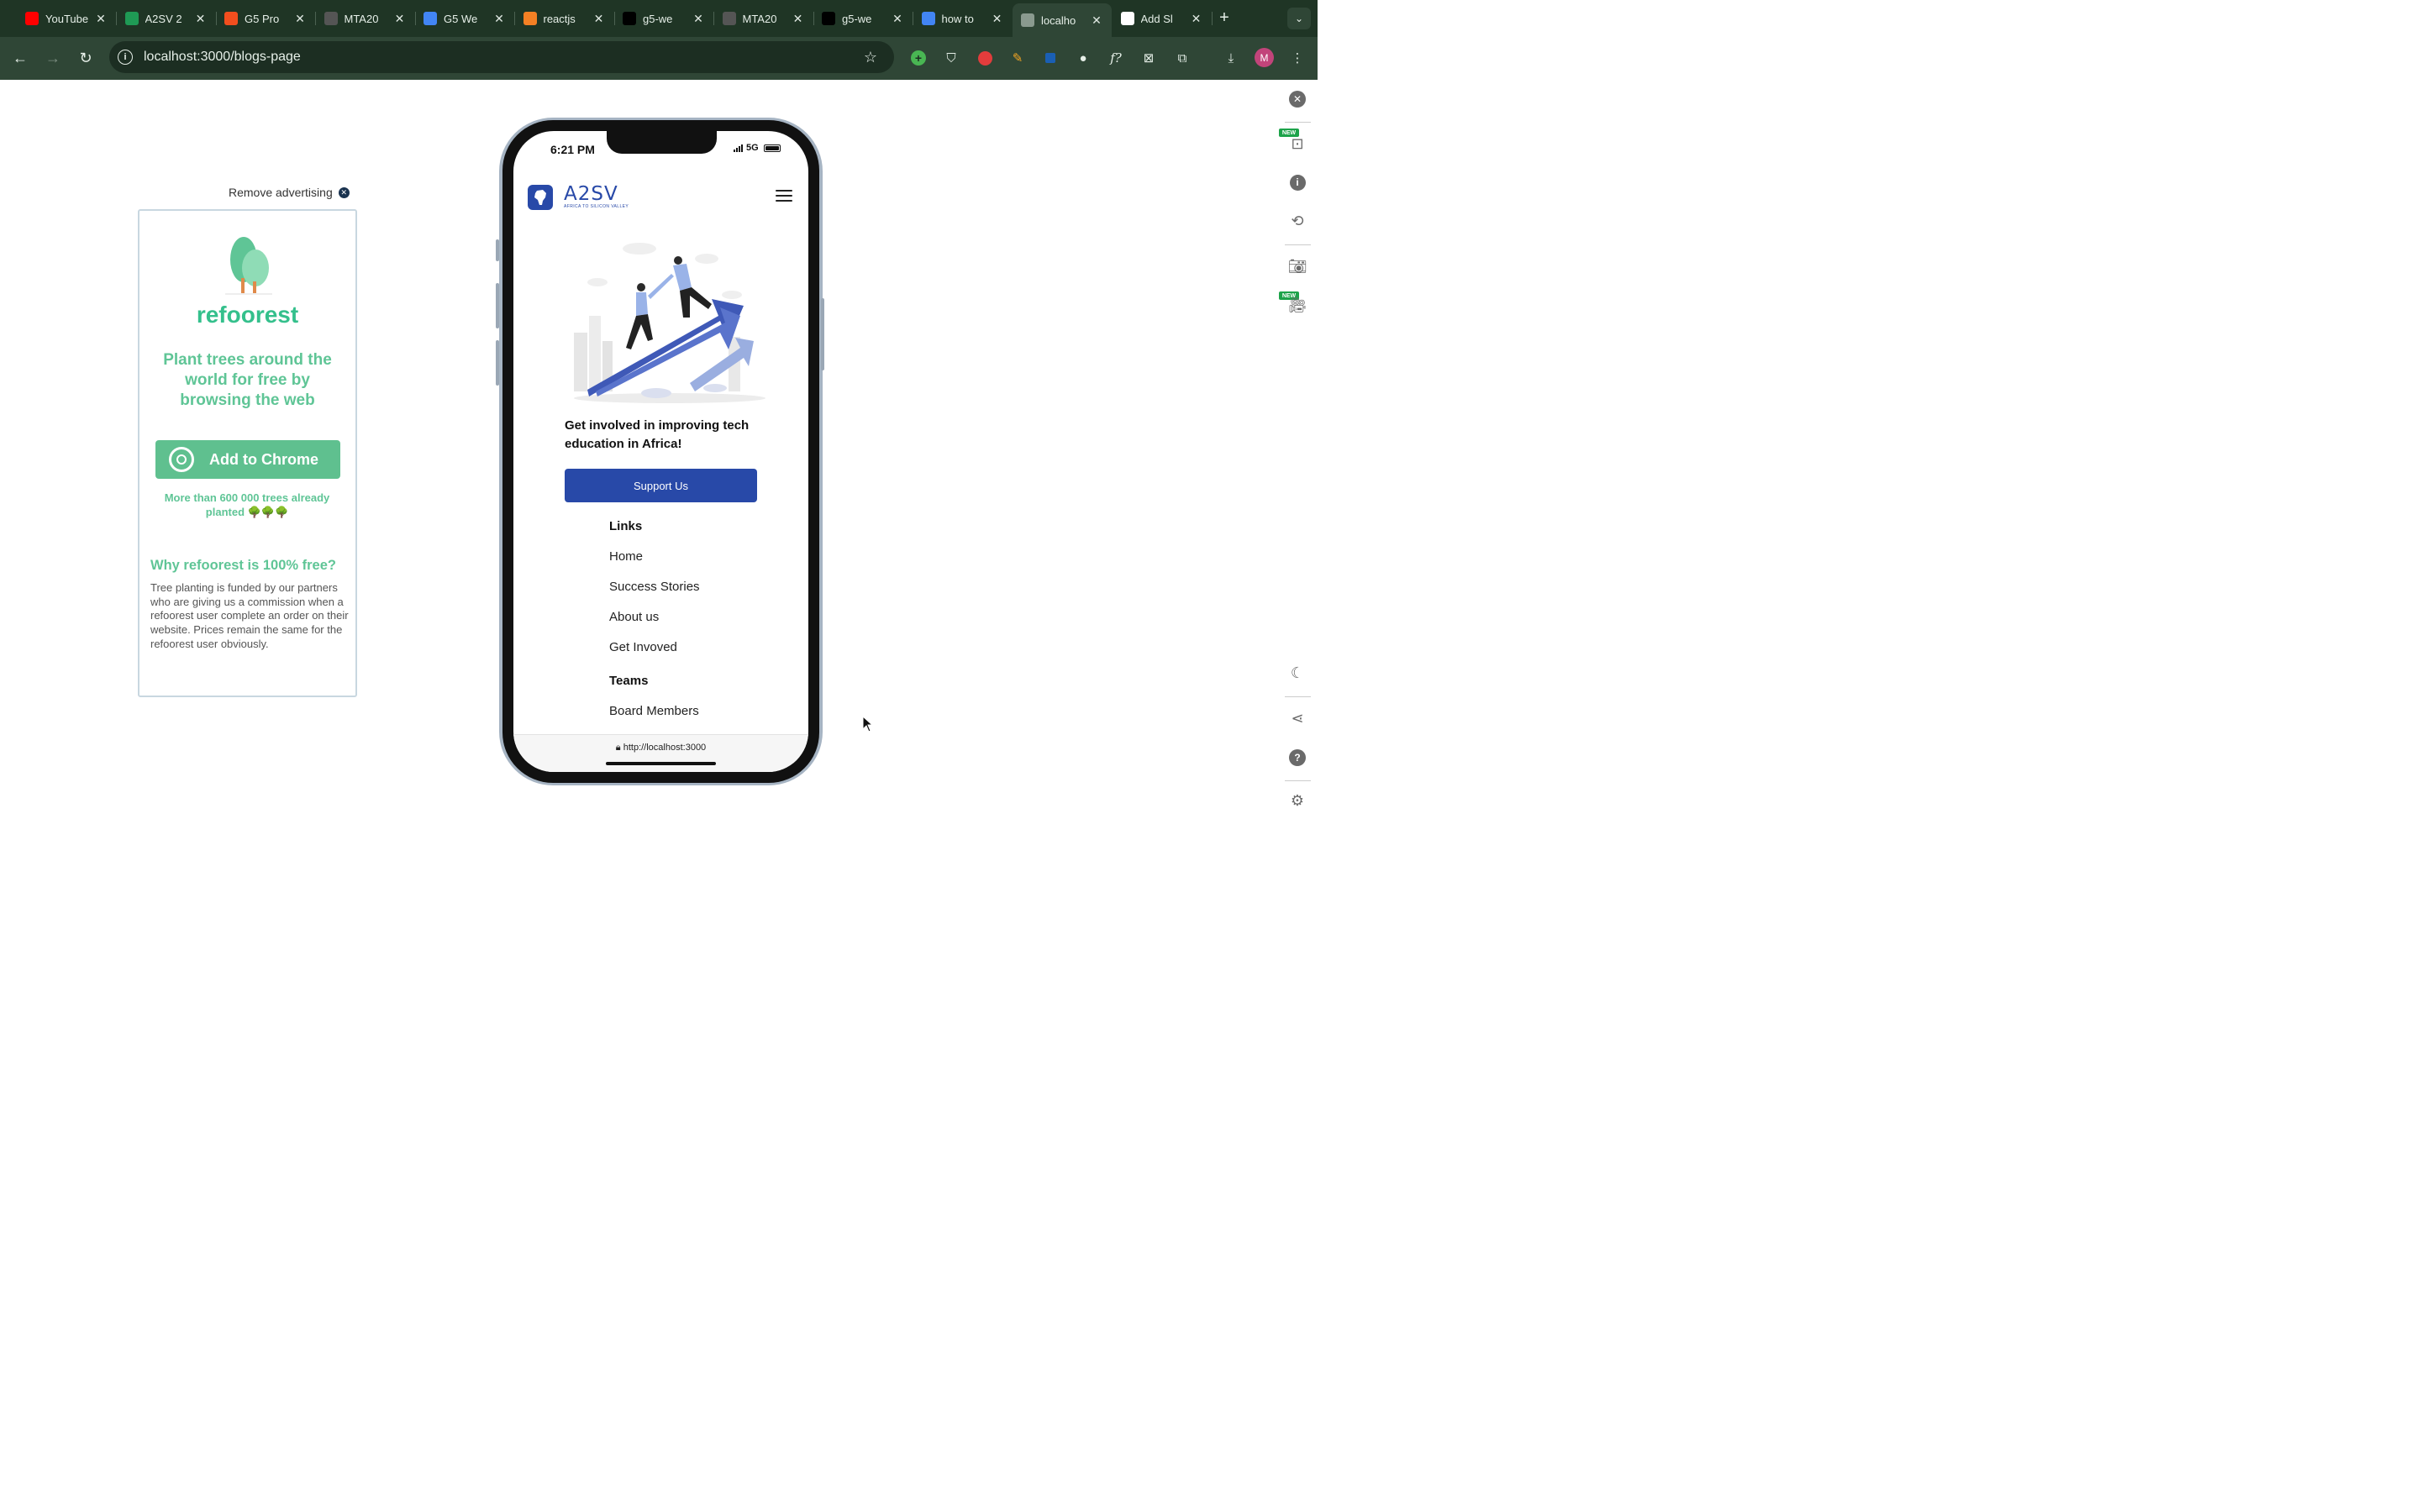  I want to click on add-to-chrome-button: Add to Chrome, so click(248, 459).